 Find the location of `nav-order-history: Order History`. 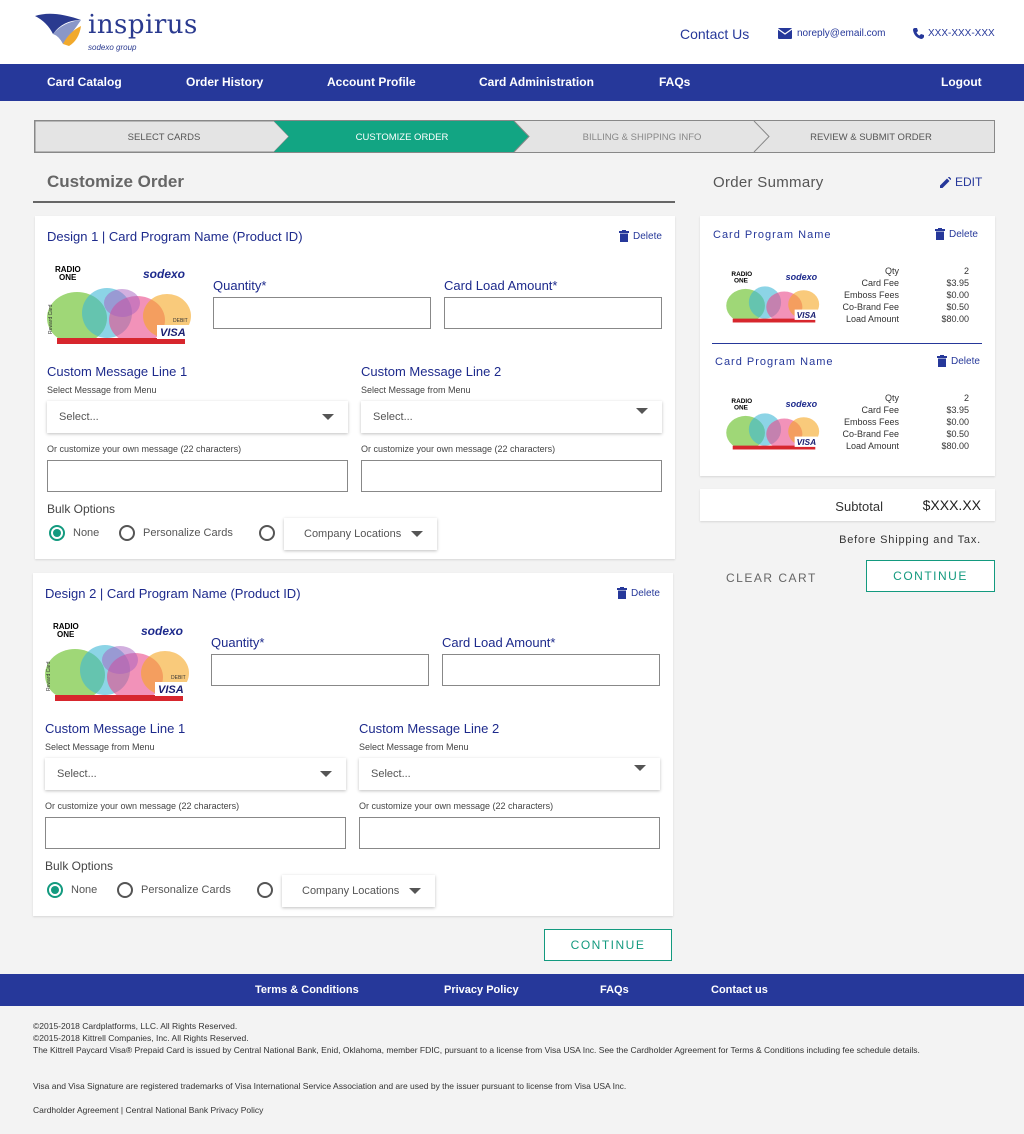

nav-order-history: Order History is located at coordinates (224, 82).